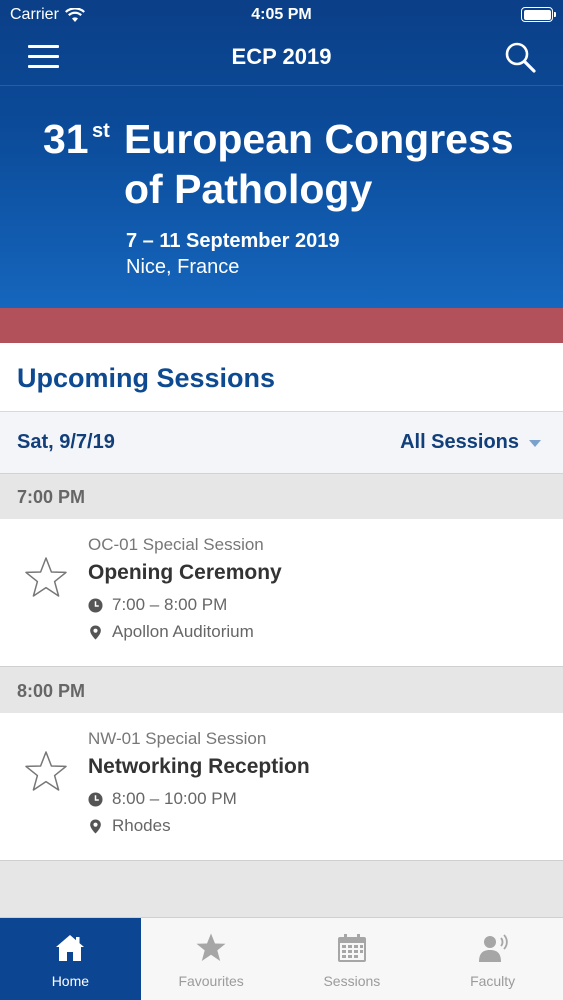 Image resolution: width=563 pixels, height=1000 pixels. Describe the element at coordinates (183, 631) in the screenshot. I see `session-room: Apollon Auditorium` at that location.